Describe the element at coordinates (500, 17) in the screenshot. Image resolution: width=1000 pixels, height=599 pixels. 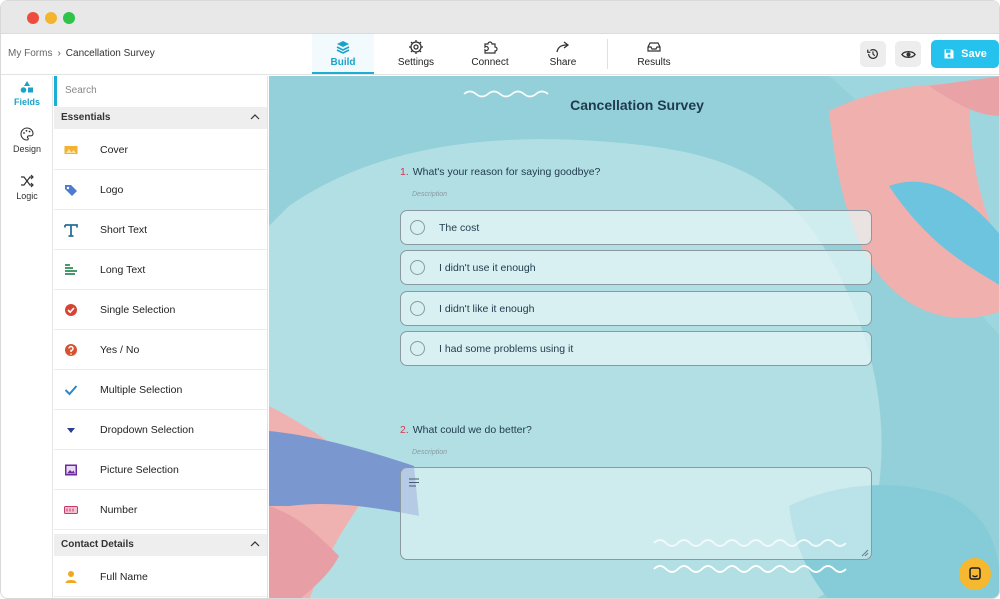
I see `window-titlebar` at that location.